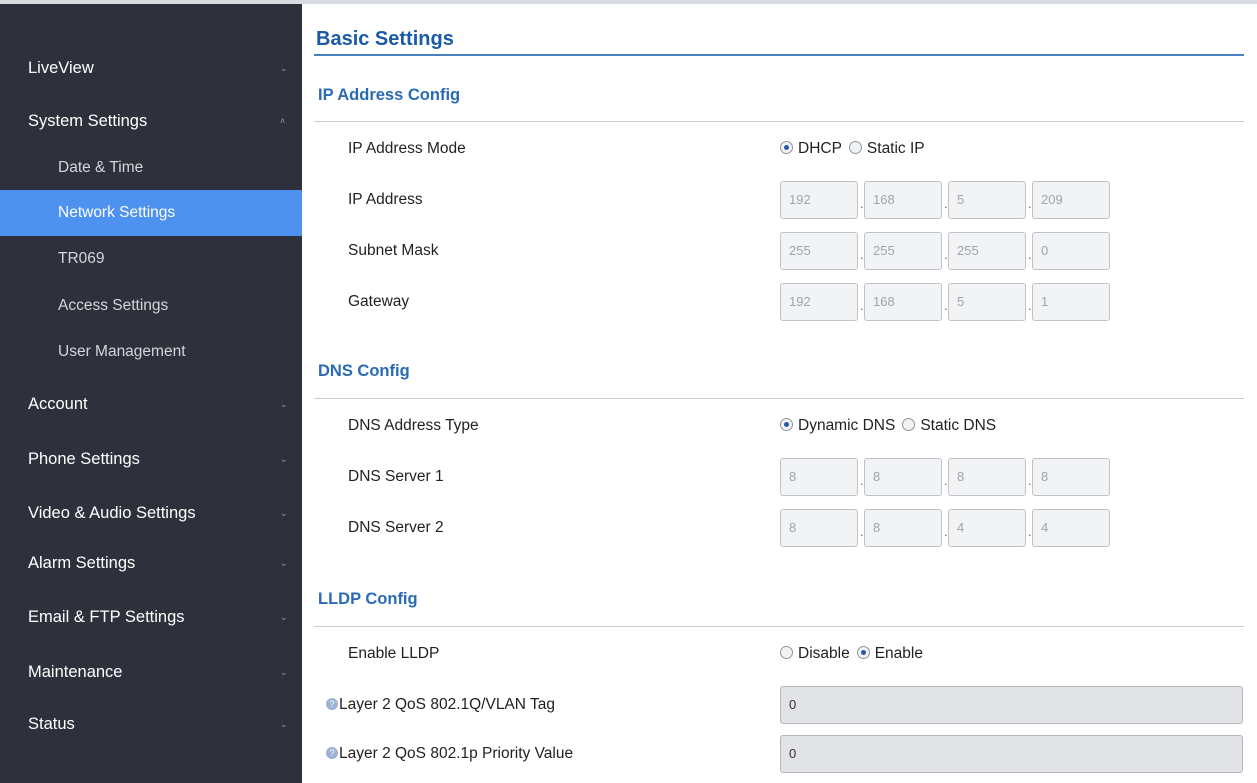  What do you see at coordinates (122, 351) in the screenshot?
I see `sidebar-item-label: User Management` at bounding box center [122, 351].